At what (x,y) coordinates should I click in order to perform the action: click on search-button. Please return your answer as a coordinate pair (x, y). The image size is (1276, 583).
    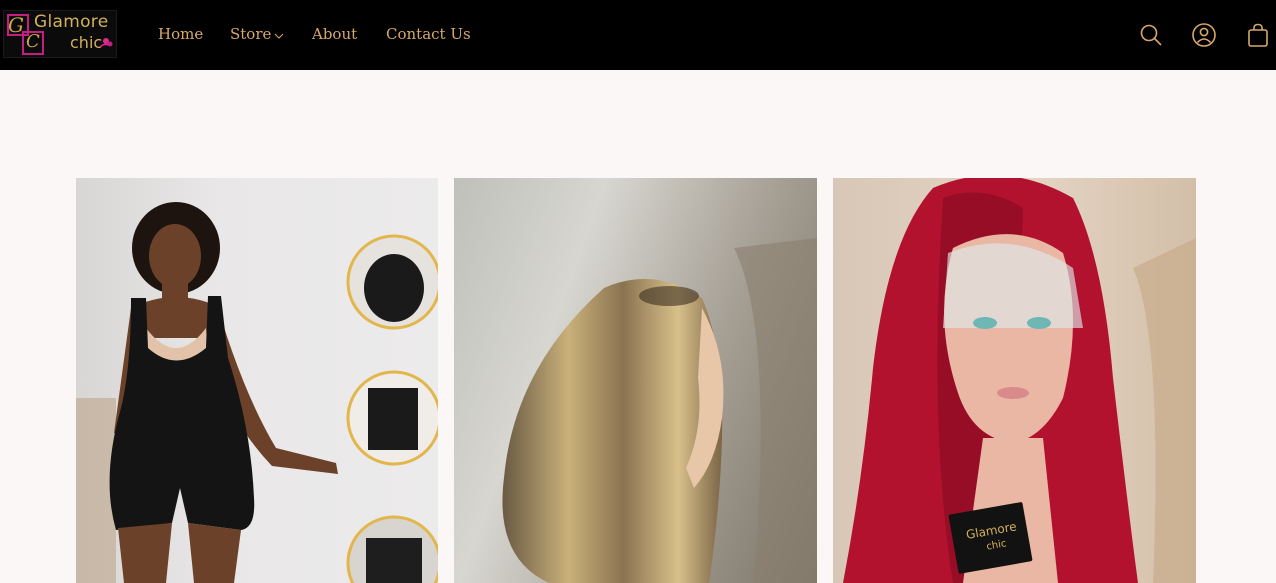
    Looking at the image, I should click on (1151, 35).